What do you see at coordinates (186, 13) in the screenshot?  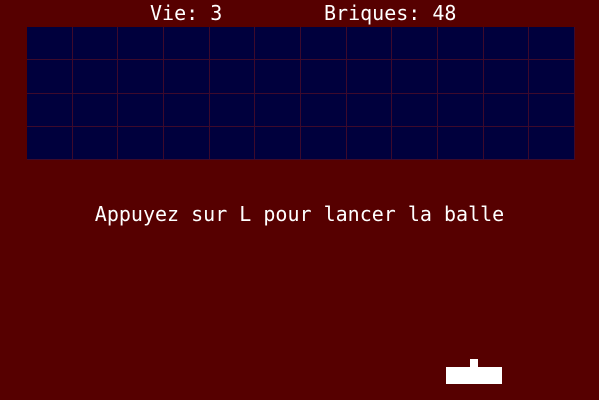 I see `lives-counter: Vie: 3` at bounding box center [186, 13].